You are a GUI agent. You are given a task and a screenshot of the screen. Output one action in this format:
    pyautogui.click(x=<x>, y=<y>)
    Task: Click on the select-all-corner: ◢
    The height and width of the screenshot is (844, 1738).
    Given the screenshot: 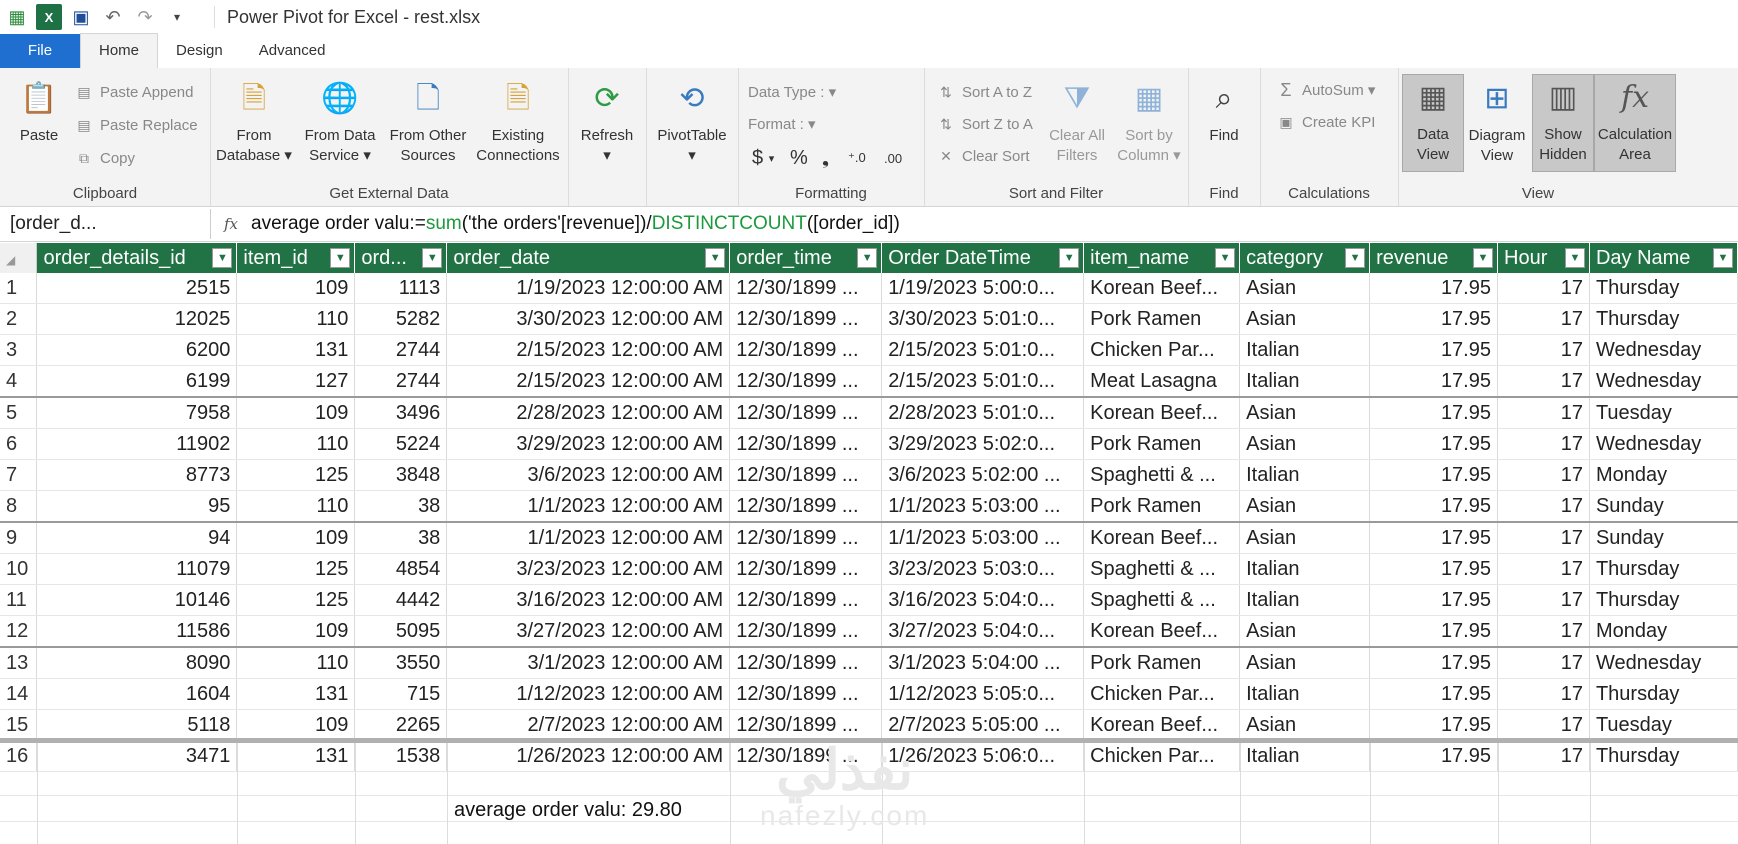 What is the action you would take?
    pyautogui.click(x=19, y=258)
    